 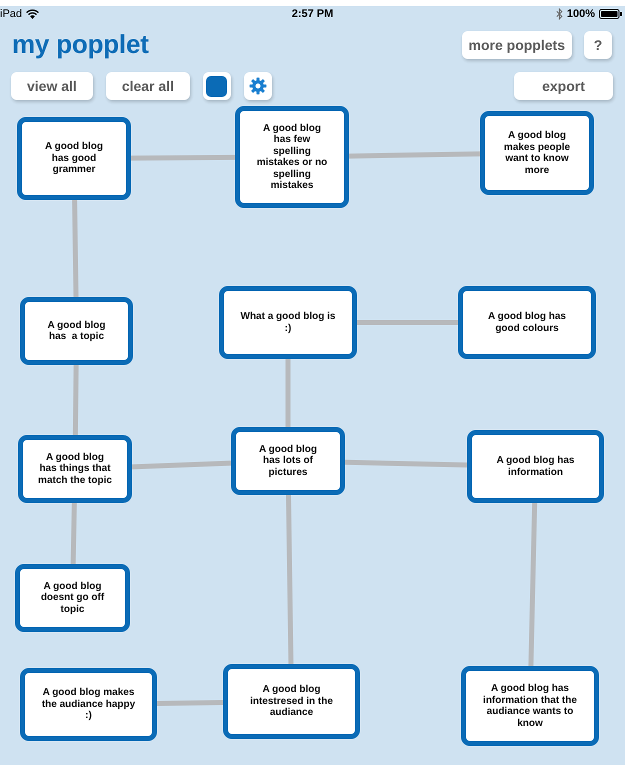 What do you see at coordinates (559, 14) in the screenshot?
I see `bluetooth-icon` at bounding box center [559, 14].